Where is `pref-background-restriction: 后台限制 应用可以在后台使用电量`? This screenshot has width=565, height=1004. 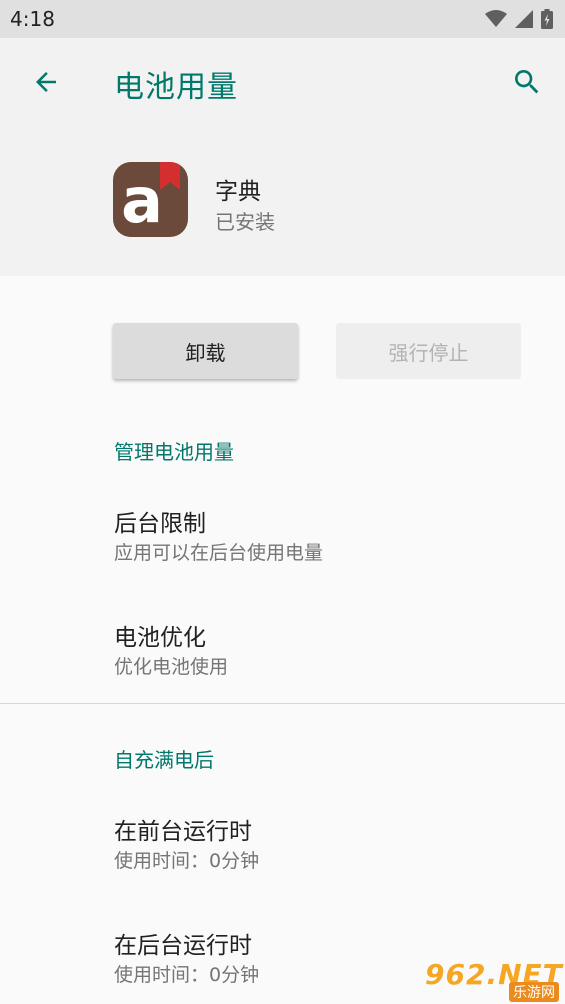 pref-background-restriction: 后台限制 应用可以在后台使用电量 is located at coordinates (282, 534).